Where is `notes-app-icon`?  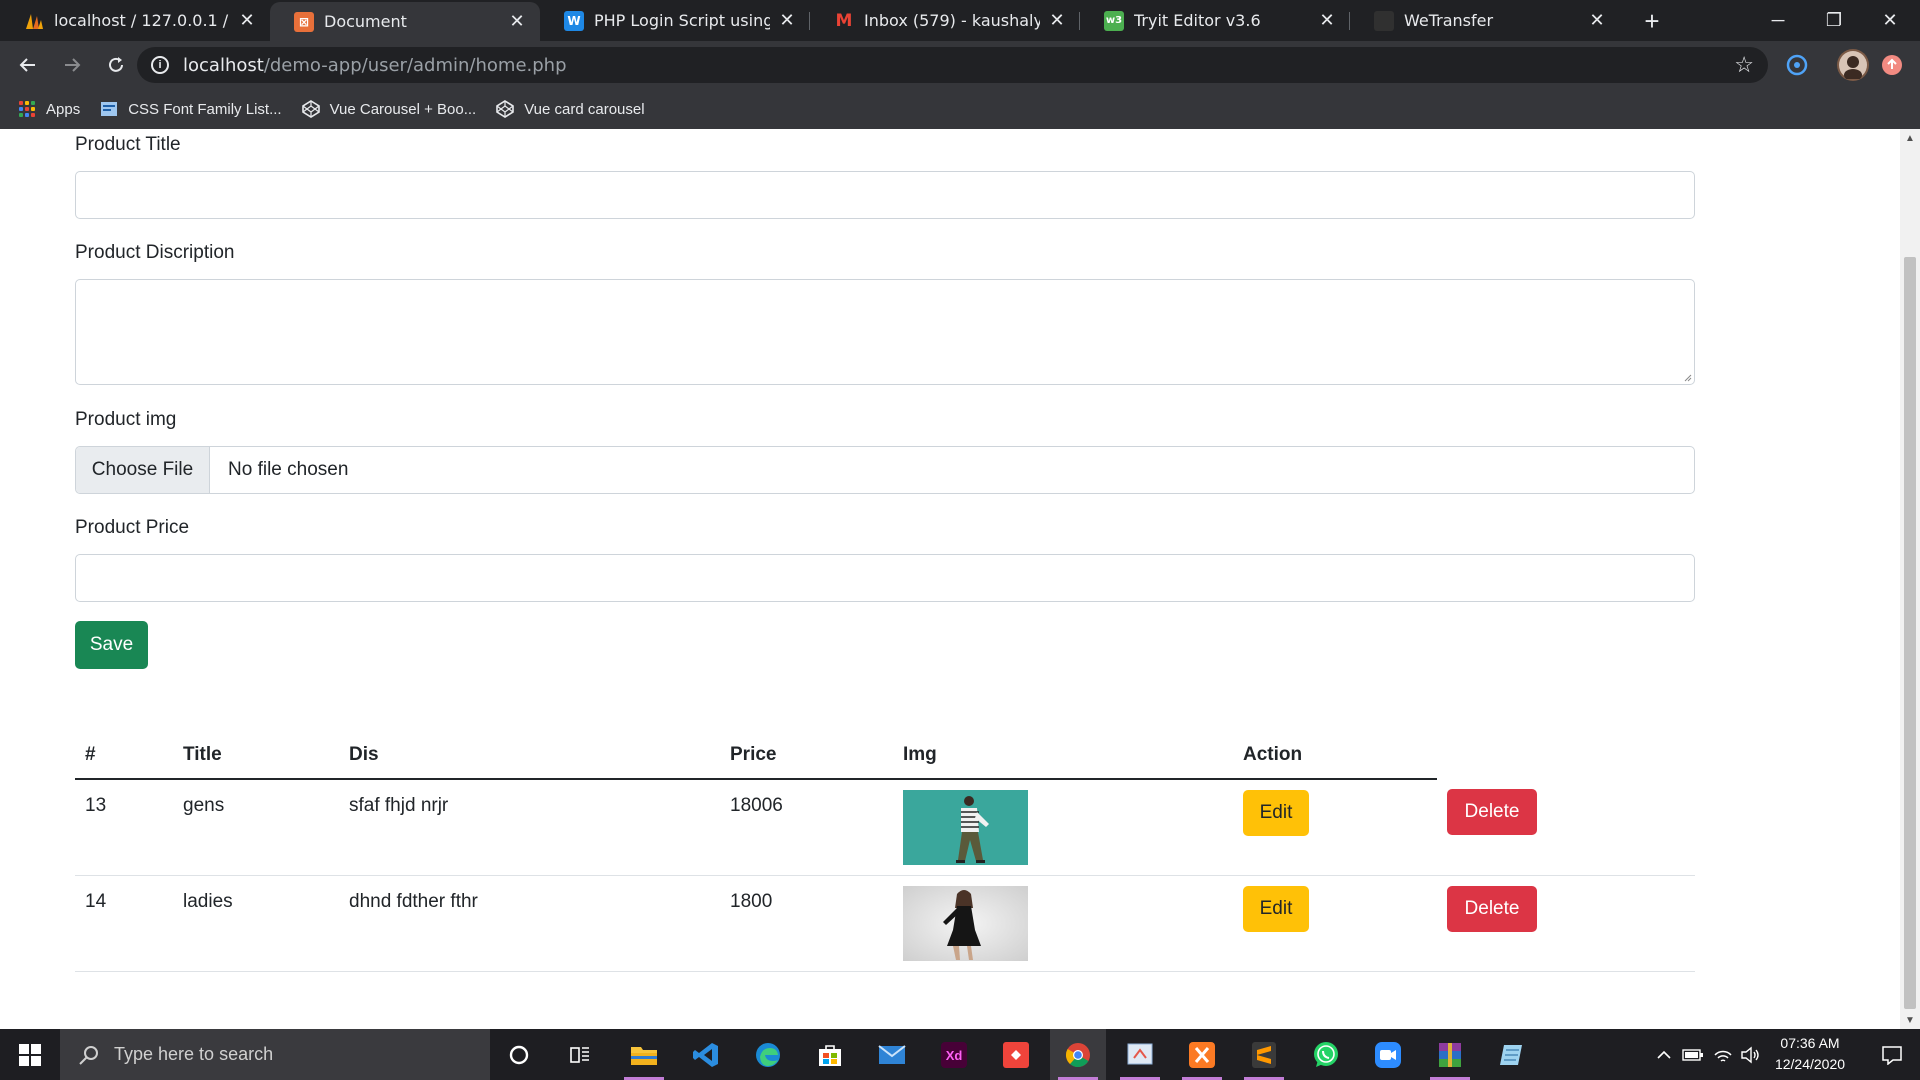
notes-app-icon is located at coordinates (1512, 1054).